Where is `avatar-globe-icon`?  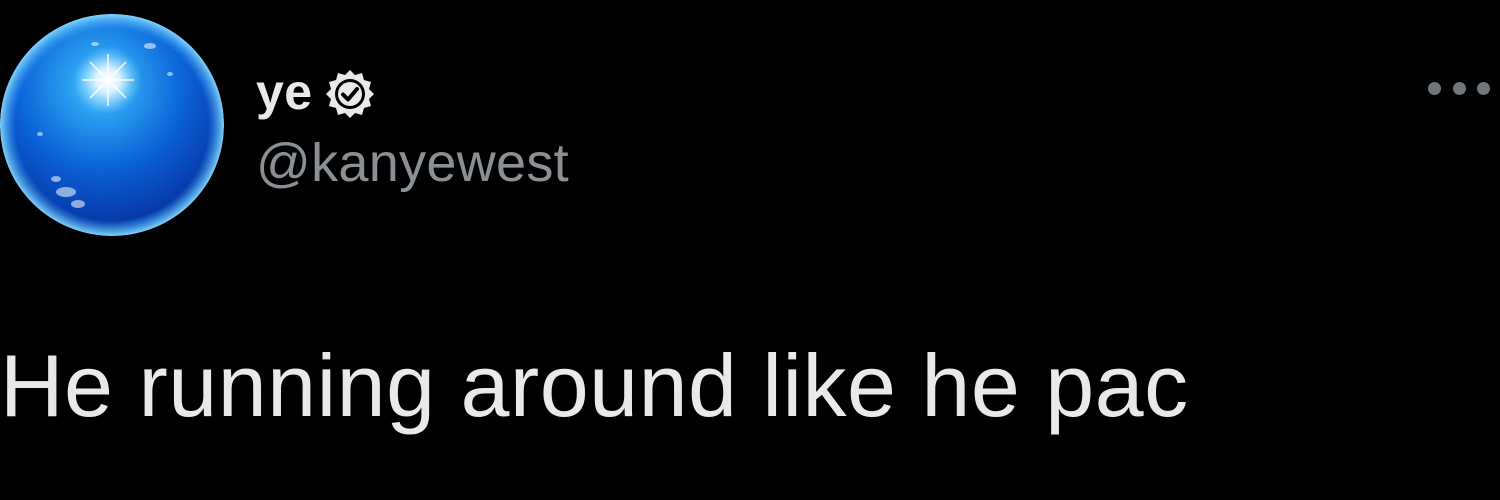
avatar-globe-icon is located at coordinates (112, 125).